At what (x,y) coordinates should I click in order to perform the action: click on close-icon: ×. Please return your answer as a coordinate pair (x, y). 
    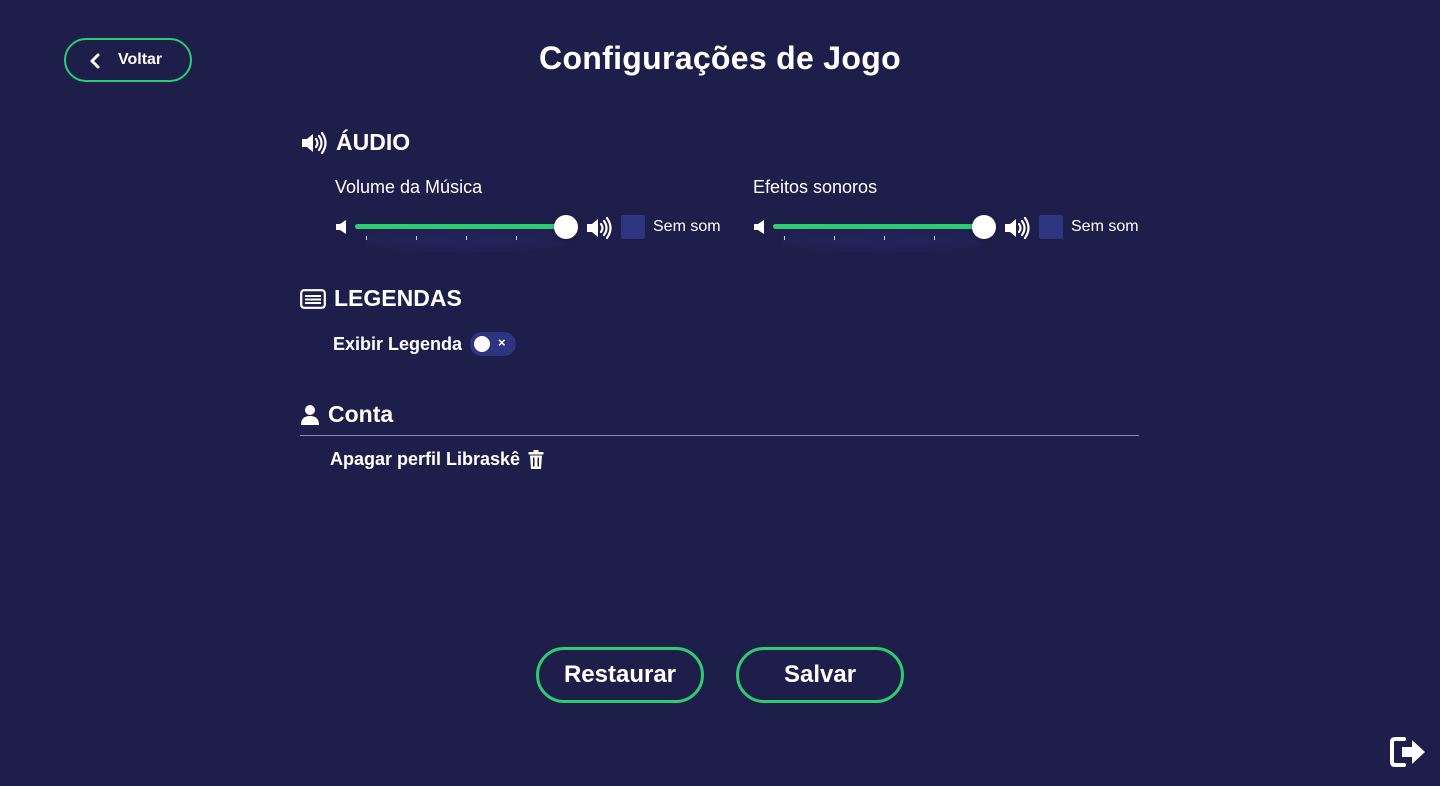
    Looking at the image, I should click on (502, 342).